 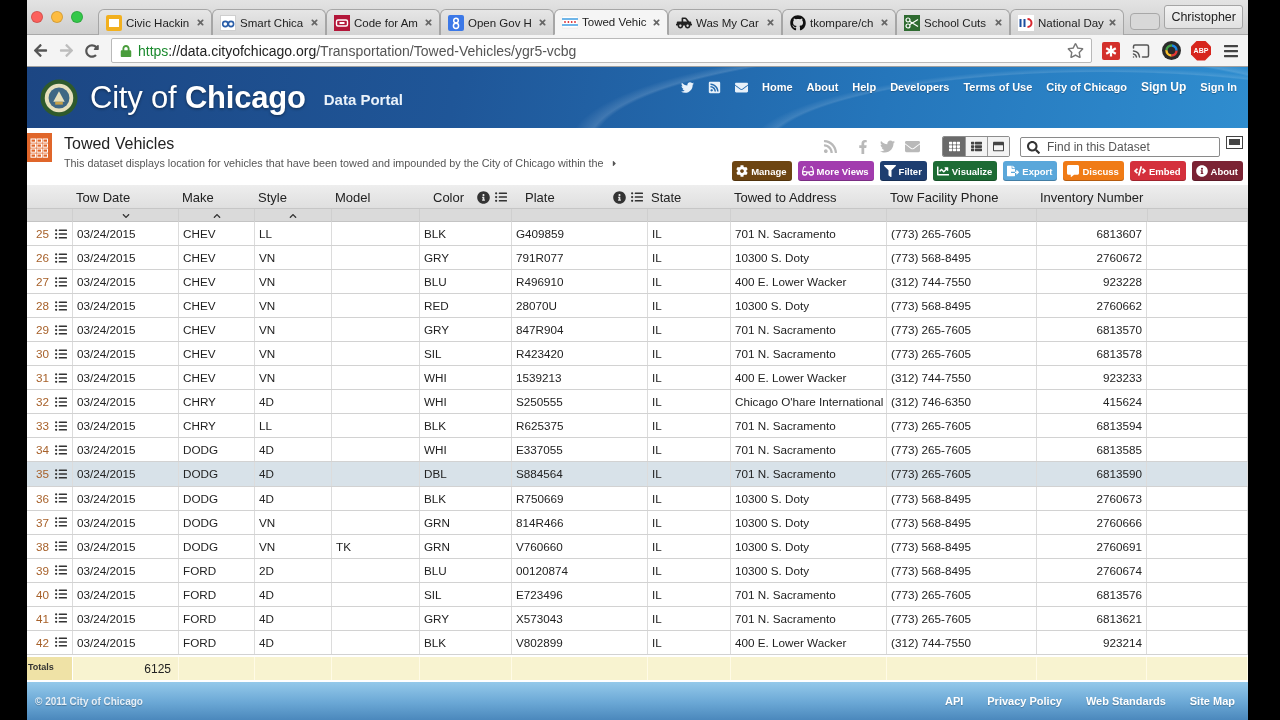 I want to click on star-icon, so click(x=1075, y=50).